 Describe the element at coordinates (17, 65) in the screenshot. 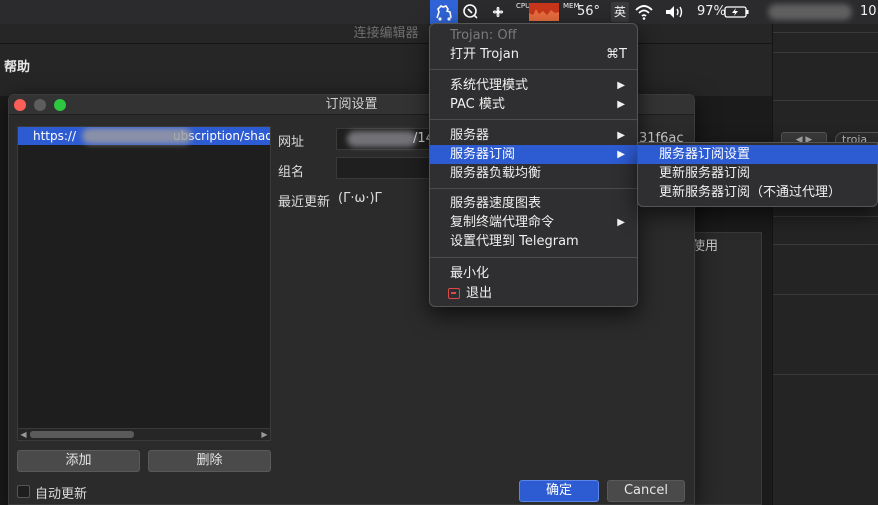

I see `help-menu: 帮助` at that location.